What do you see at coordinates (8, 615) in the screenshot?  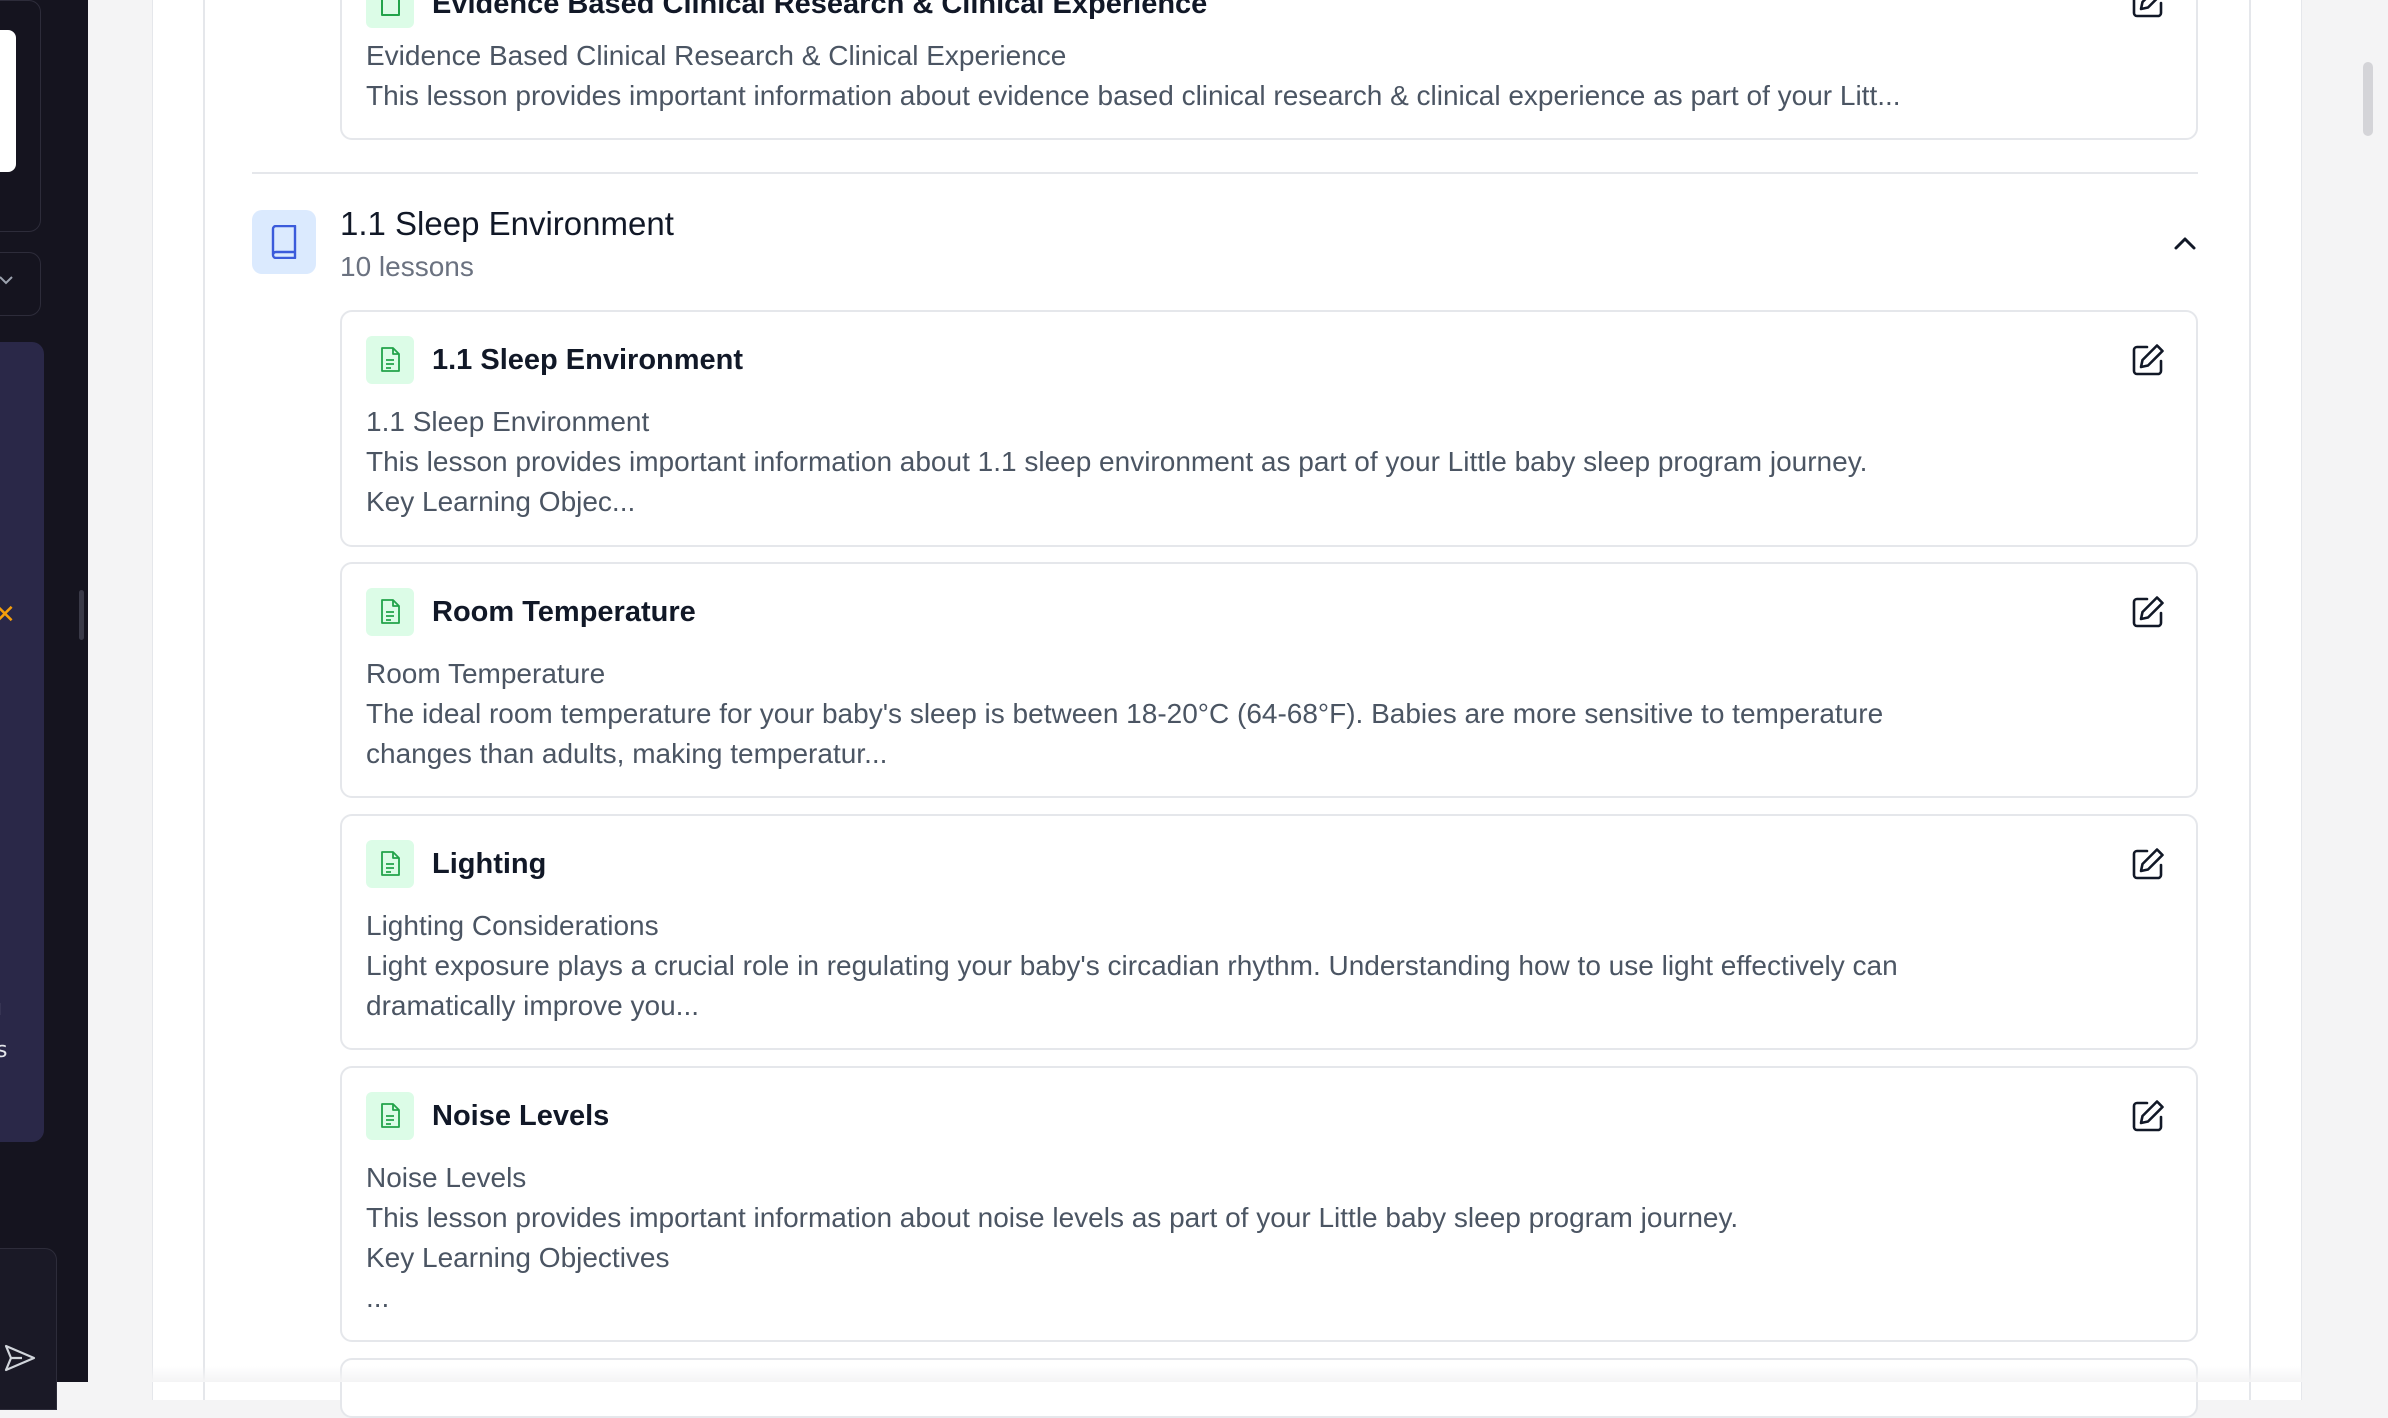 I see `close-icon: ✕` at bounding box center [8, 615].